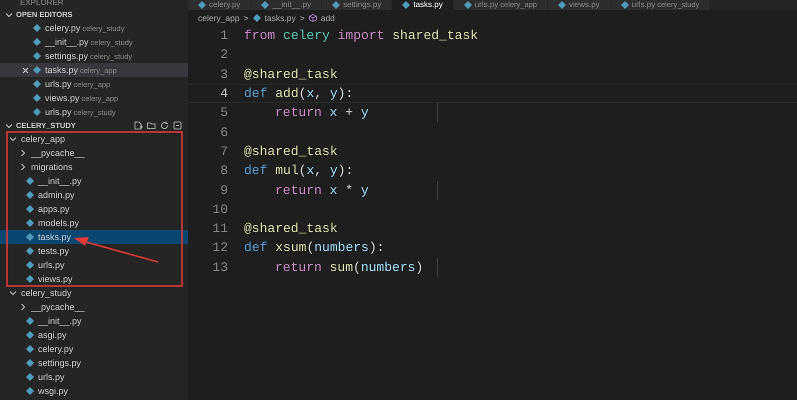 The height and width of the screenshot is (400, 797). I want to click on line-number: 1, so click(223, 36).